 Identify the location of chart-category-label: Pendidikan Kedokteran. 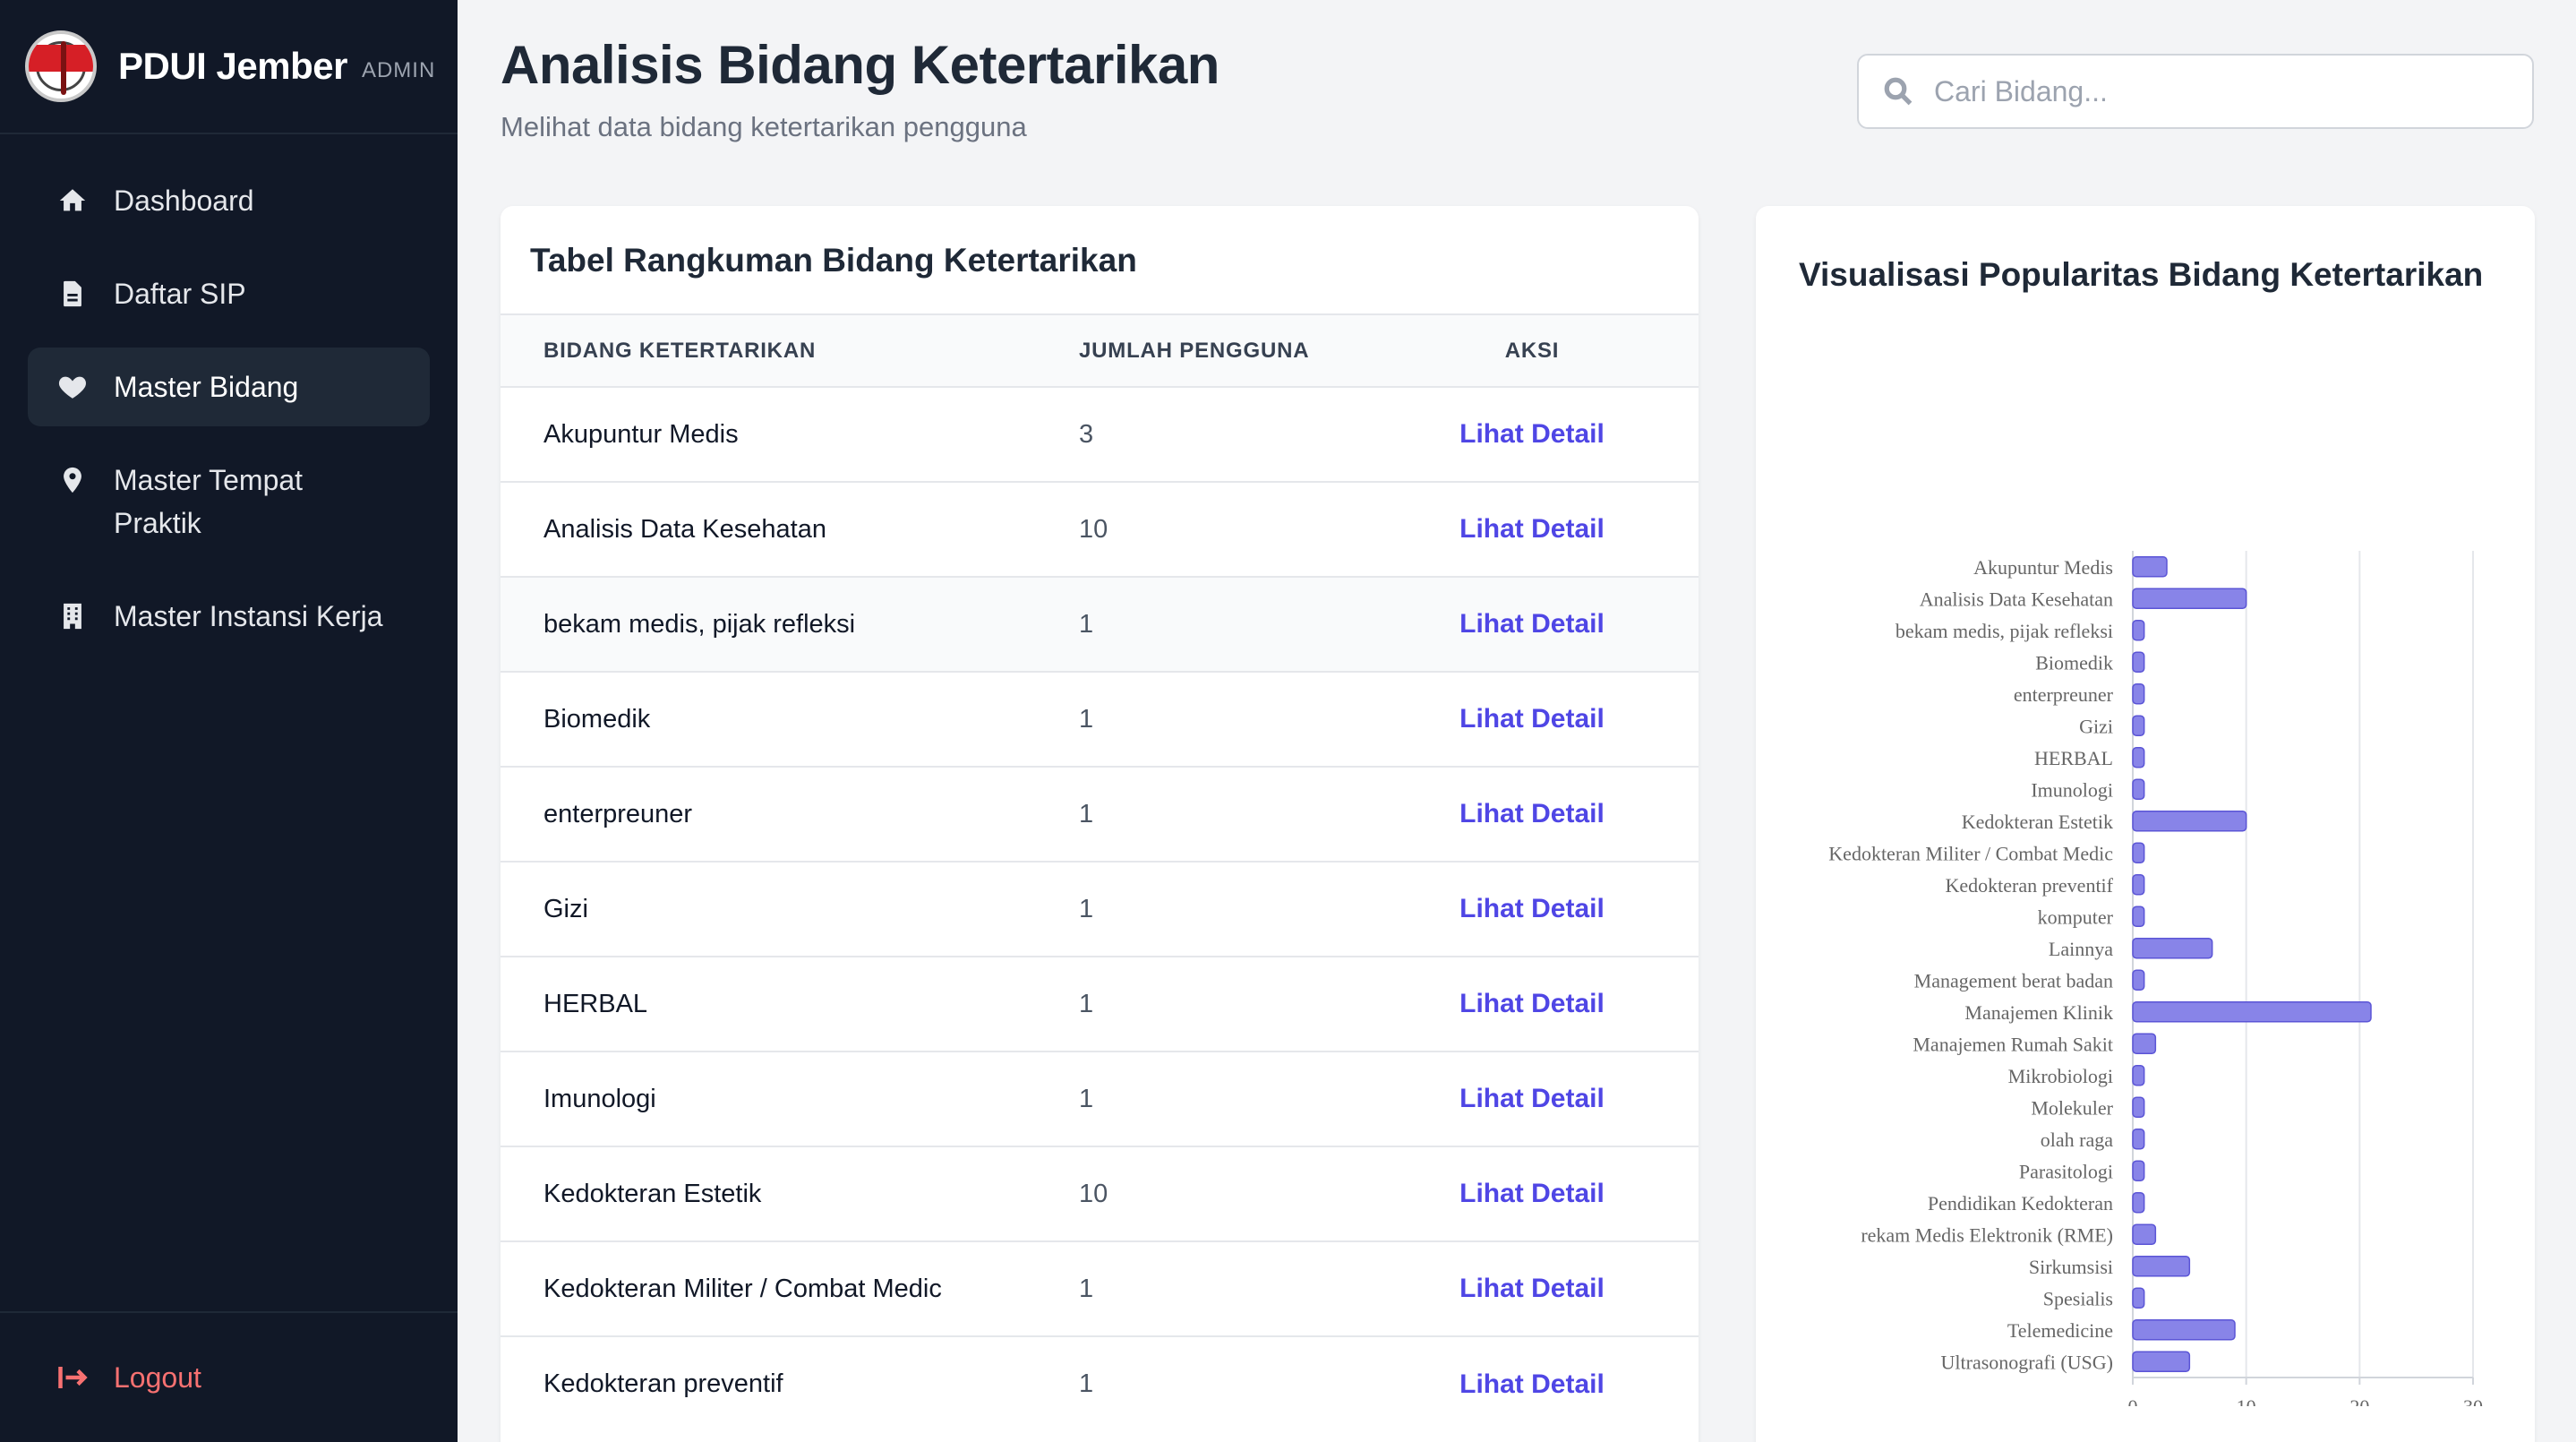
(2020, 1203).